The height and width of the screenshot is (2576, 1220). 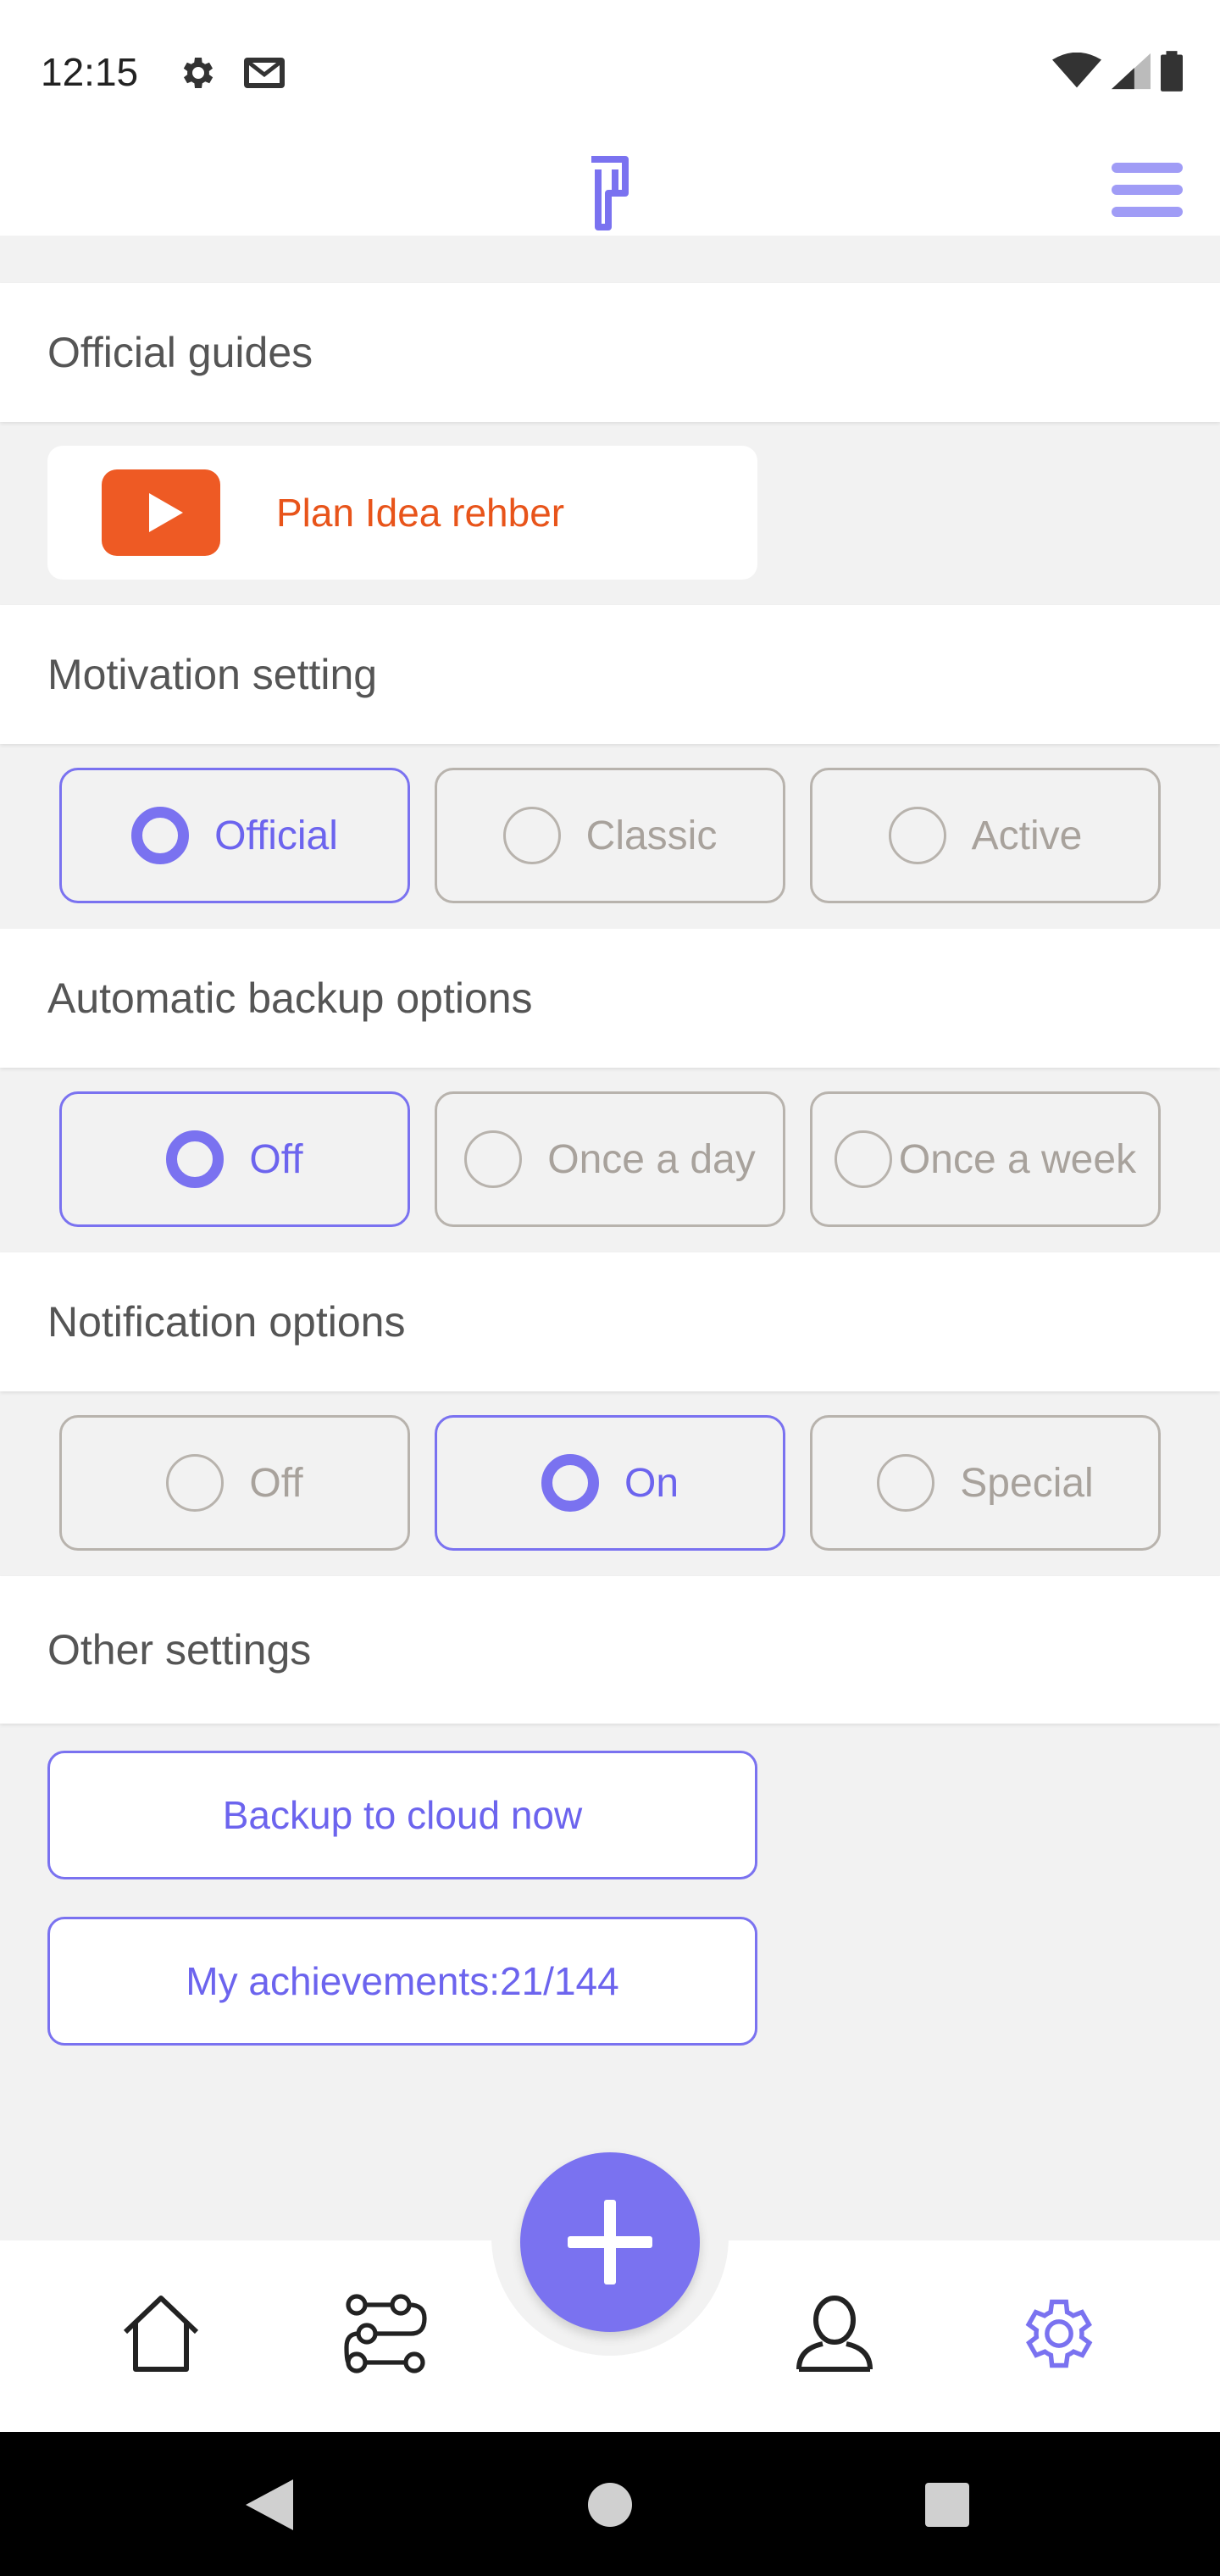 I want to click on motivation-option-classic: Classic, so click(x=610, y=835).